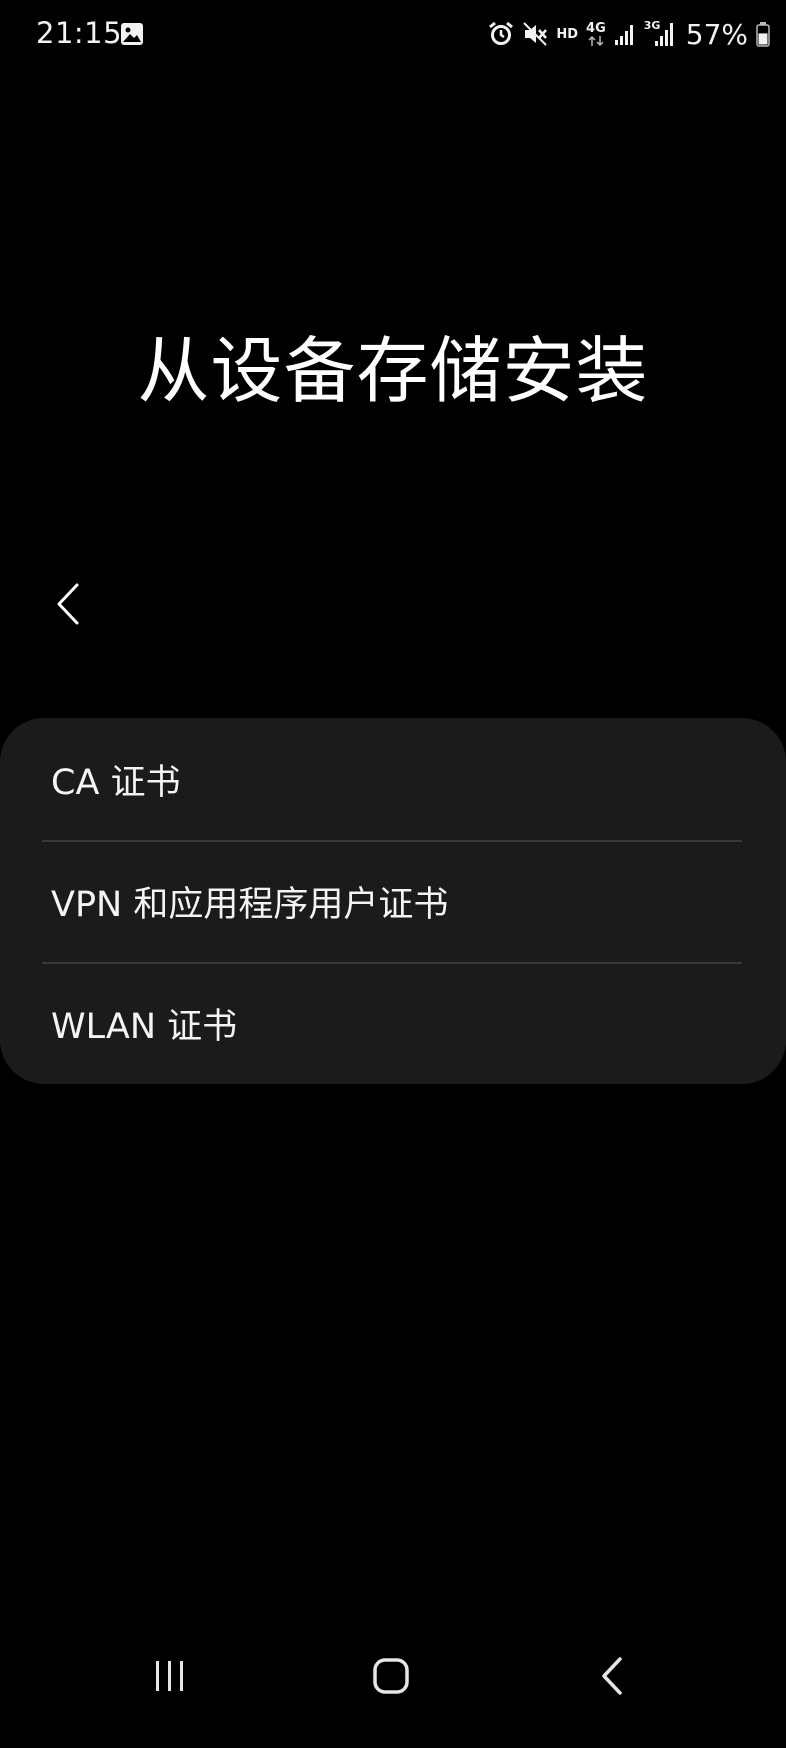 The height and width of the screenshot is (1748, 786). Describe the element at coordinates (393, 35) in the screenshot. I see `status-bar: 21:15 HD 4G 3G 57%` at that location.